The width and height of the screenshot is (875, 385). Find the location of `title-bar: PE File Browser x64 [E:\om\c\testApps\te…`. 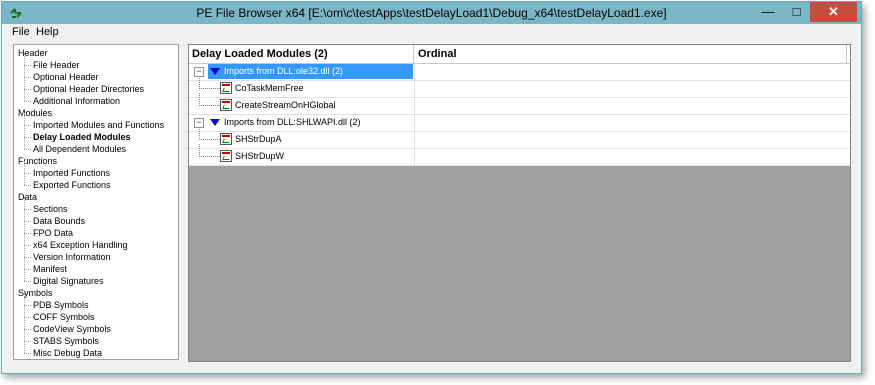

title-bar: PE File Browser x64 [E:\om\c\testApps\te… is located at coordinates (431, 13).